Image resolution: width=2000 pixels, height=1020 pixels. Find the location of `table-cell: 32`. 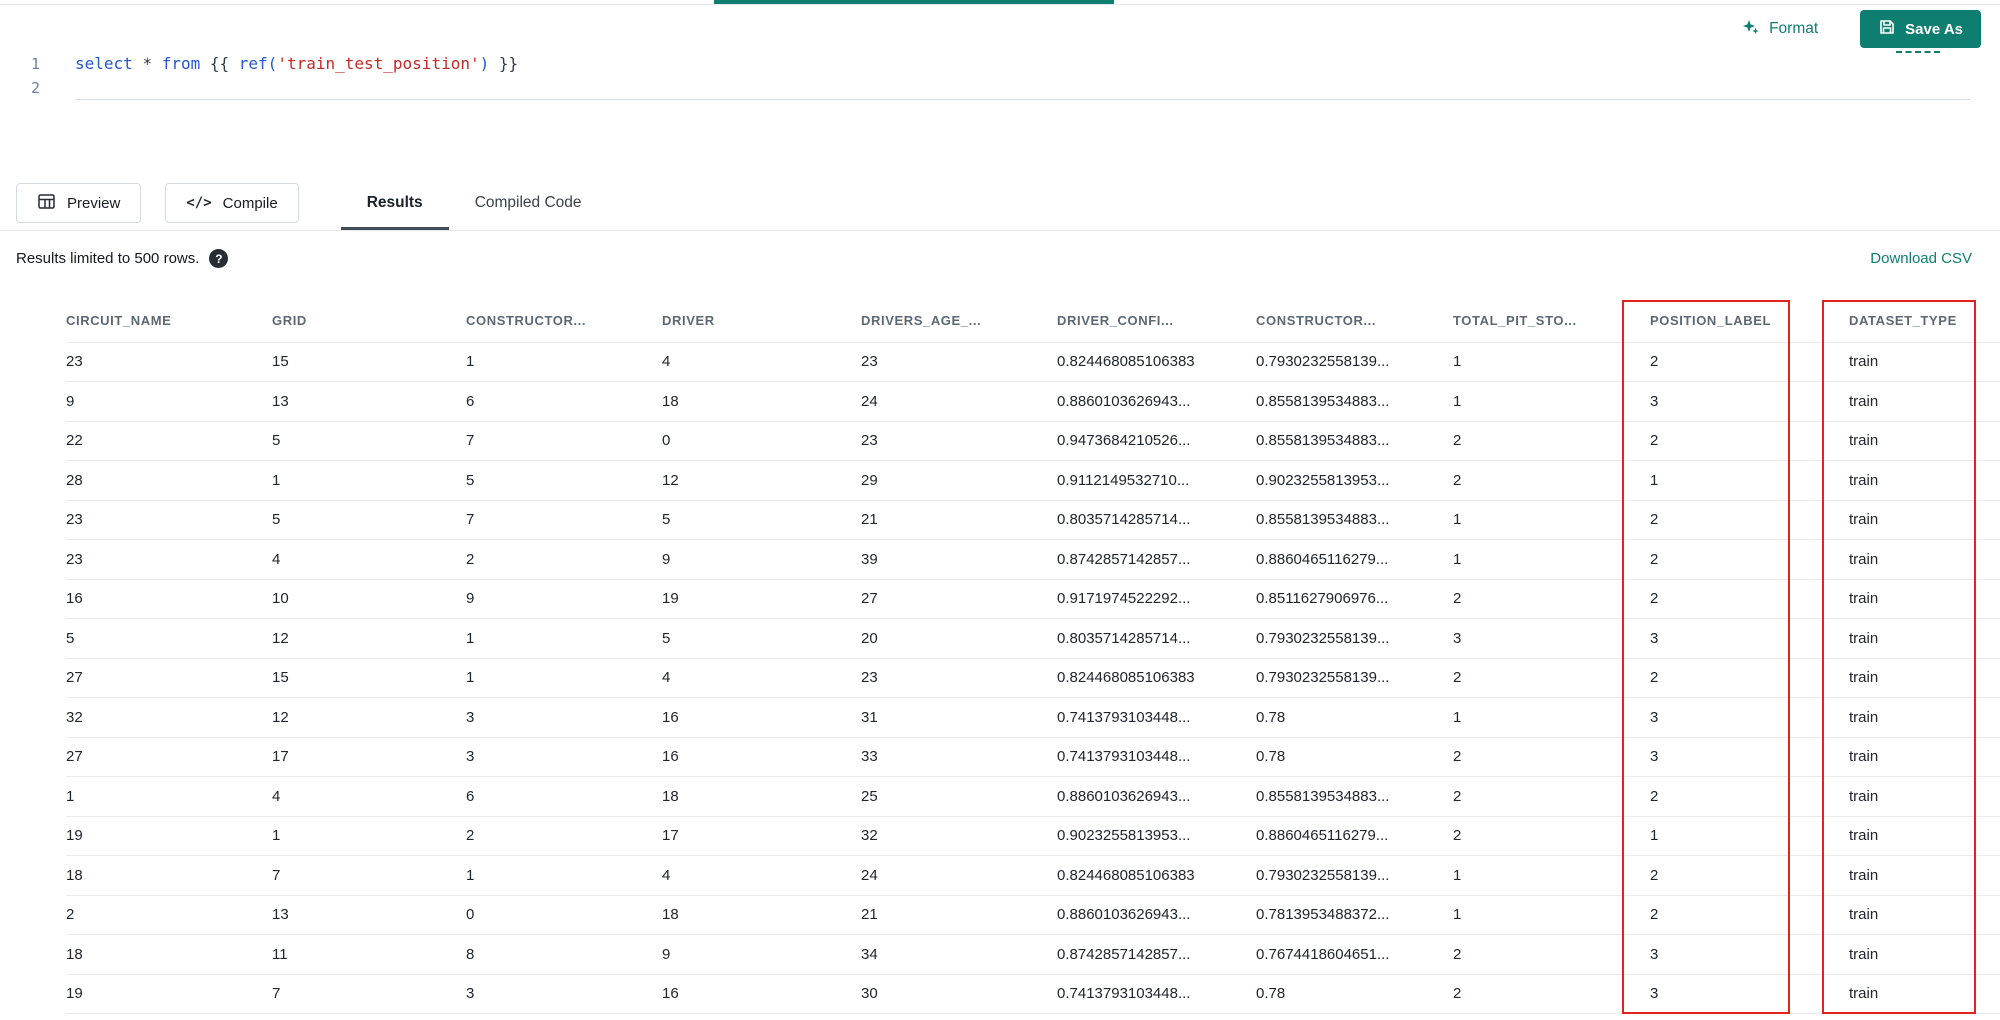

table-cell: 32 is located at coordinates (169, 717).